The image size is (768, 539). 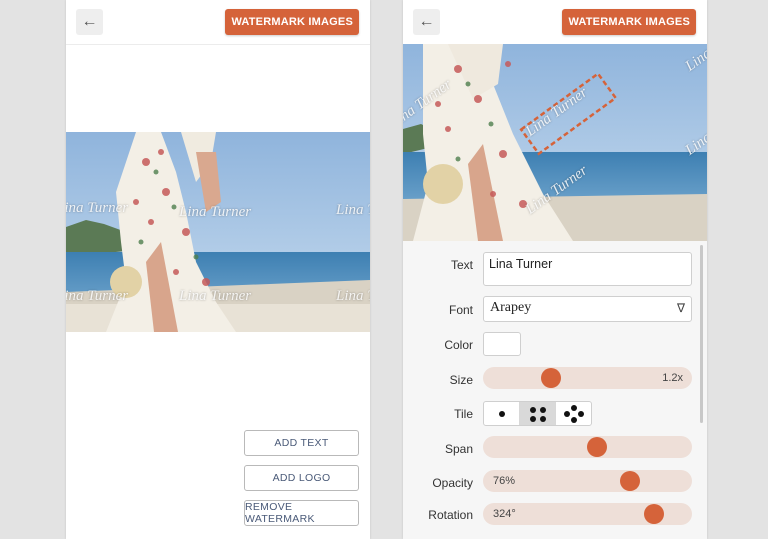 I want to click on dropdown-triangle-icon: ∇, so click(x=680, y=308).